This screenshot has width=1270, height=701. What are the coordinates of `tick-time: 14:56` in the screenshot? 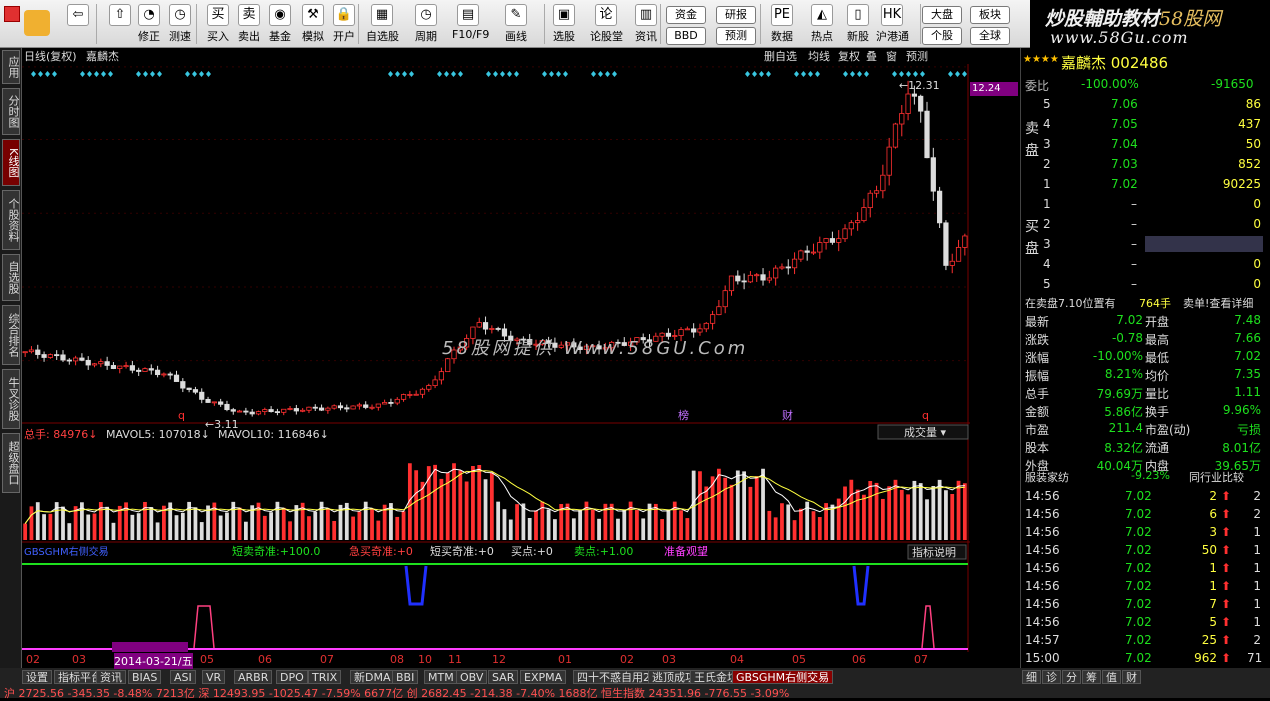 It's located at (1042, 514).